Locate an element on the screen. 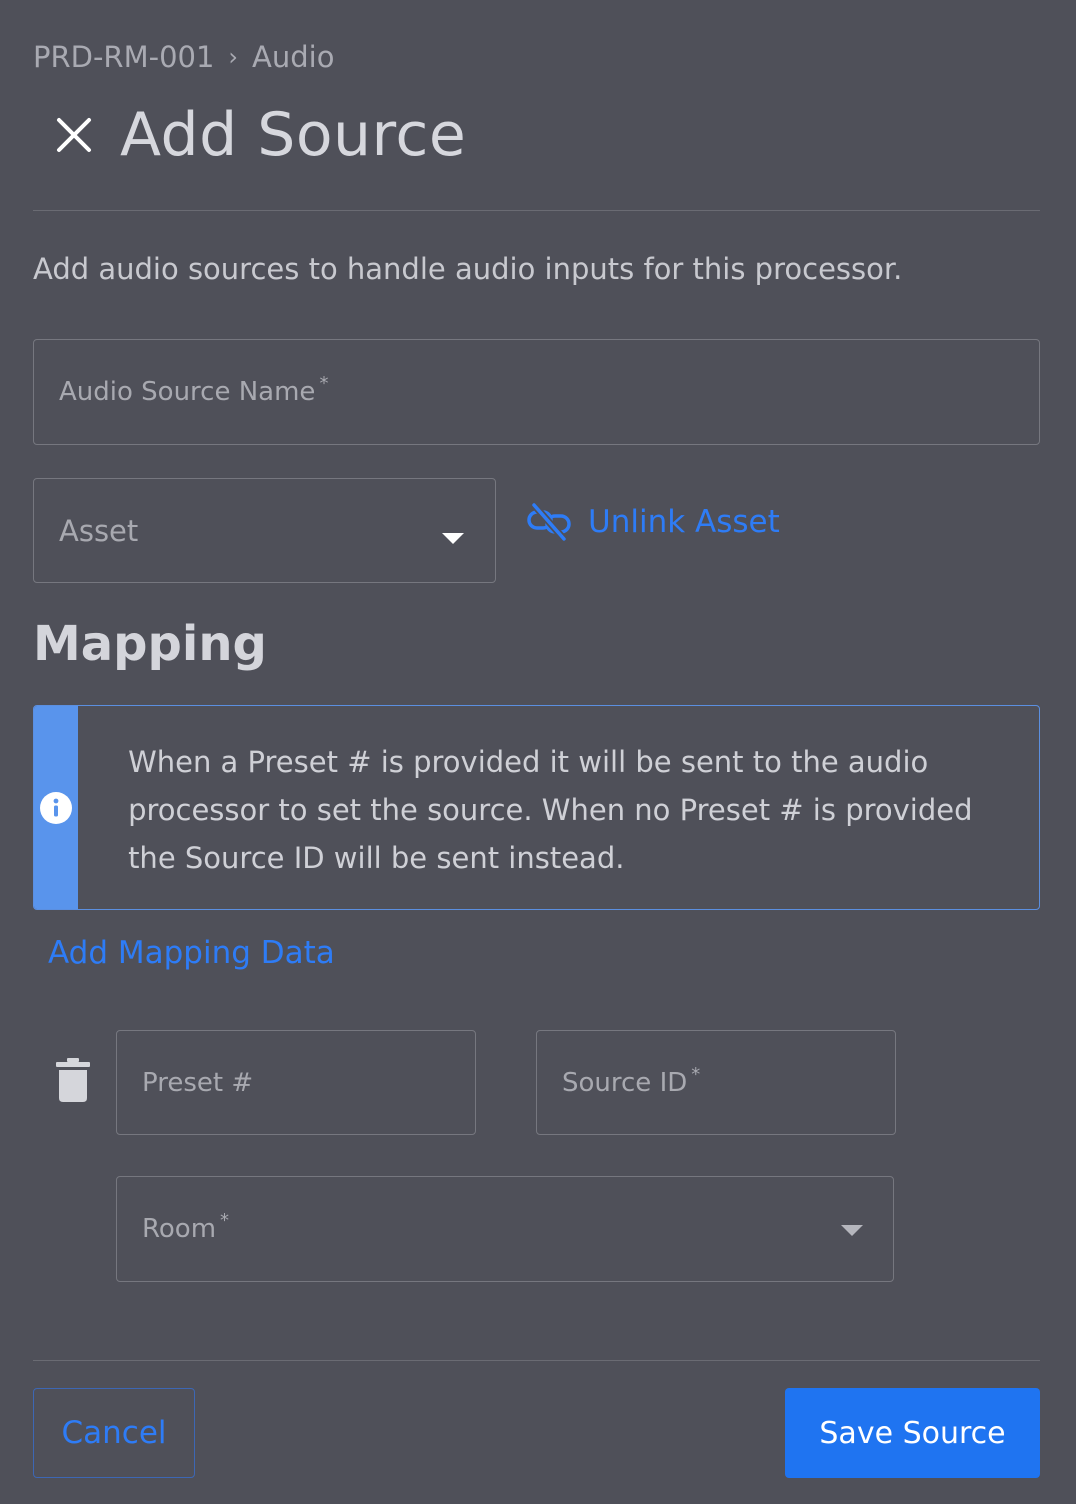 The height and width of the screenshot is (1504, 1076). trash-icon is located at coordinates (73, 1080).